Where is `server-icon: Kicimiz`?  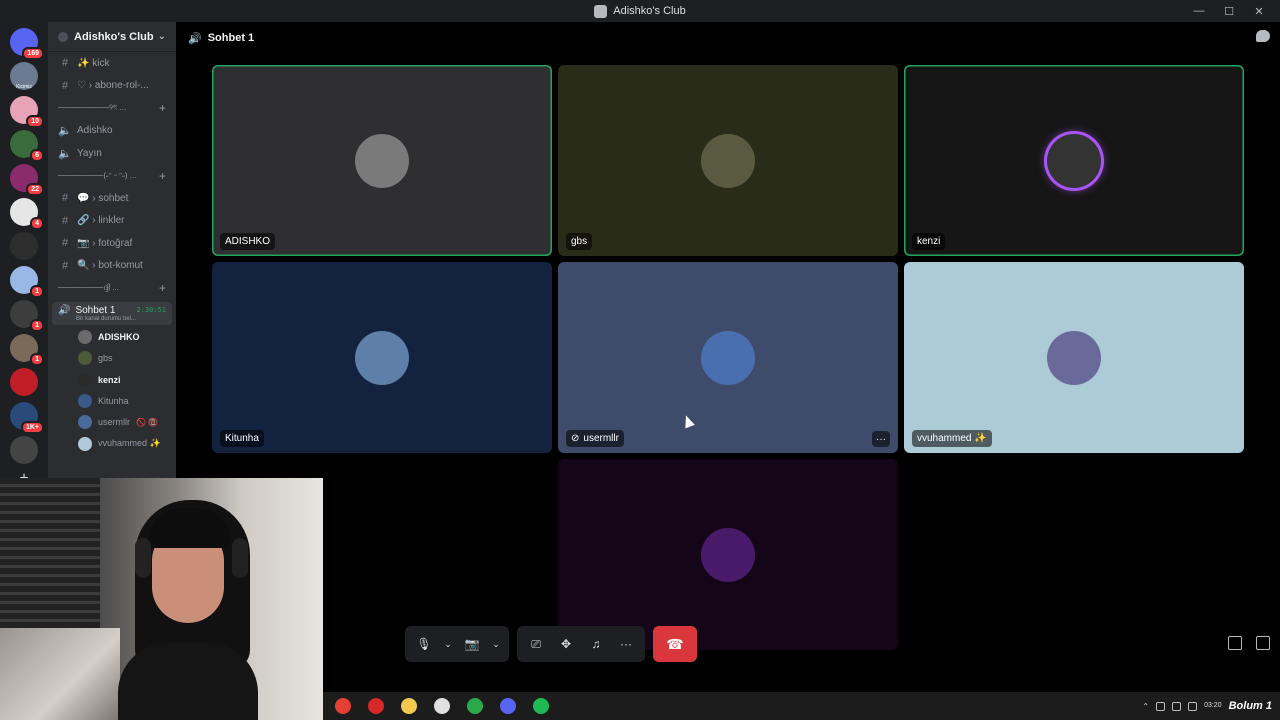
server-icon: Kicimiz is located at coordinates (24, 76).